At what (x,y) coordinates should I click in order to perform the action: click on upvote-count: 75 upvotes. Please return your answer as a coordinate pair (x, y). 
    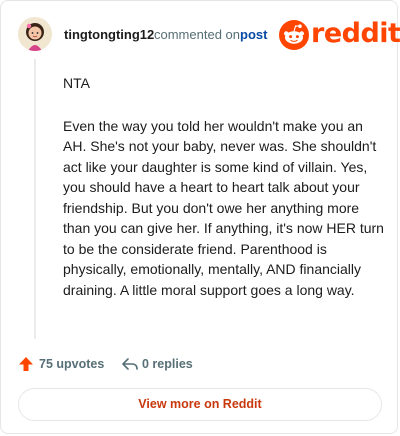
    Looking at the image, I should click on (72, 364).